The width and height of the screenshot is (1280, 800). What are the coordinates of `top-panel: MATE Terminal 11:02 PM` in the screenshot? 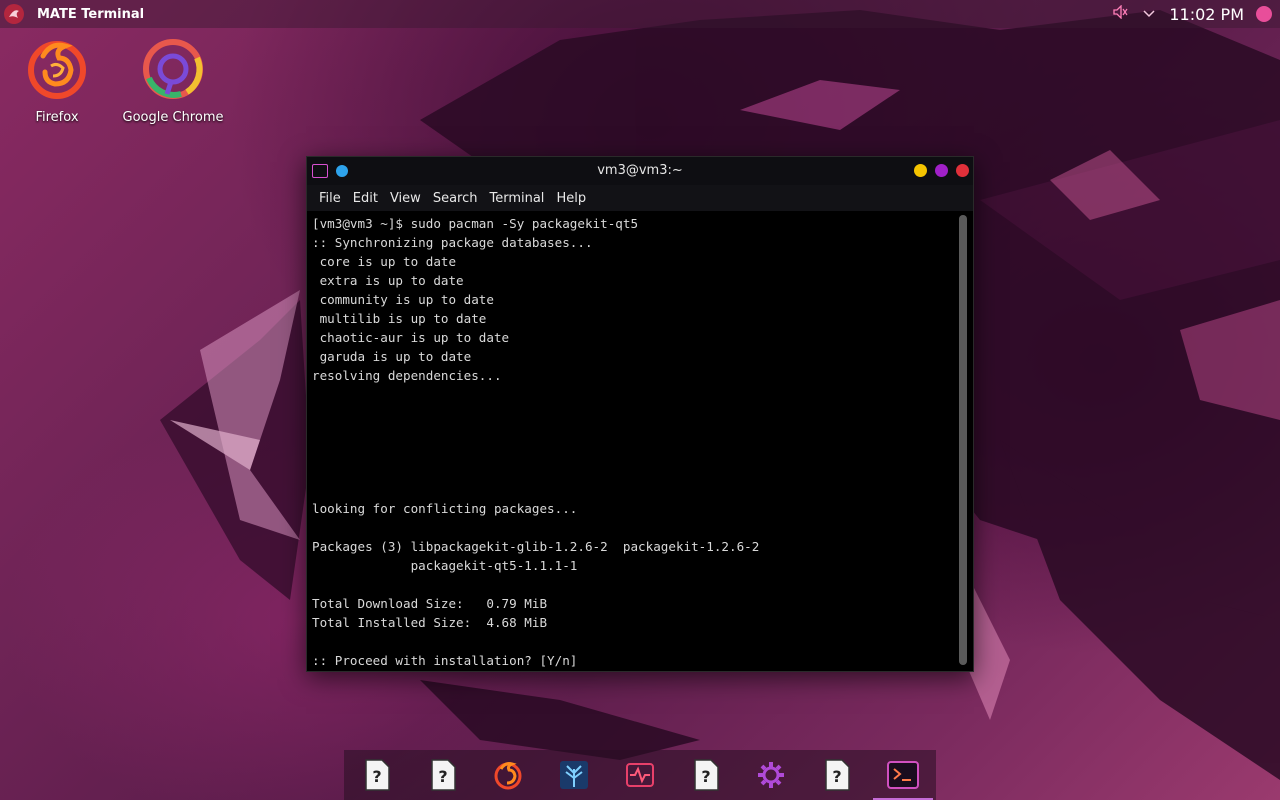 It's located at (640, 14).